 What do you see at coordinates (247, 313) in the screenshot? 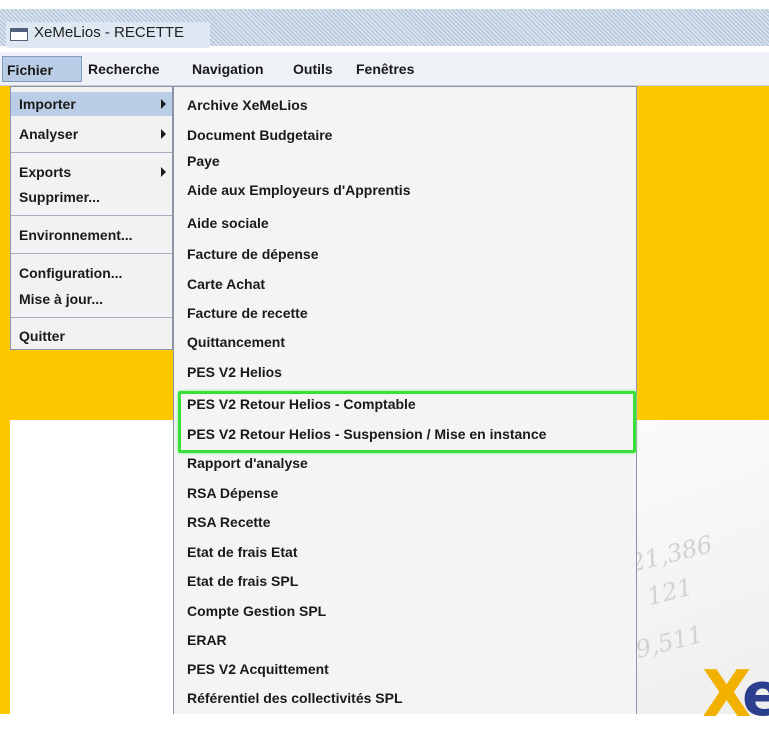
I see `submenu-item: Facture de recette` at bounding box center [247, 313].